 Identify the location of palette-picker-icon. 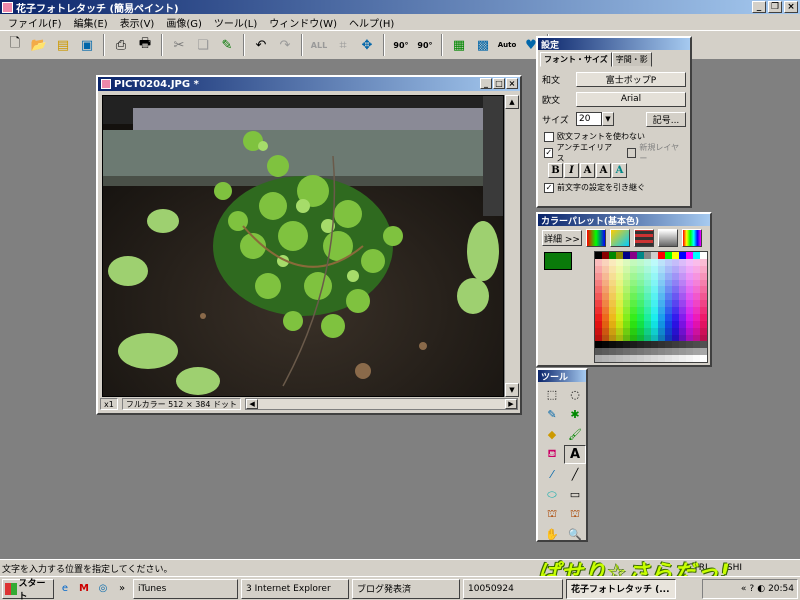
(620, 238).